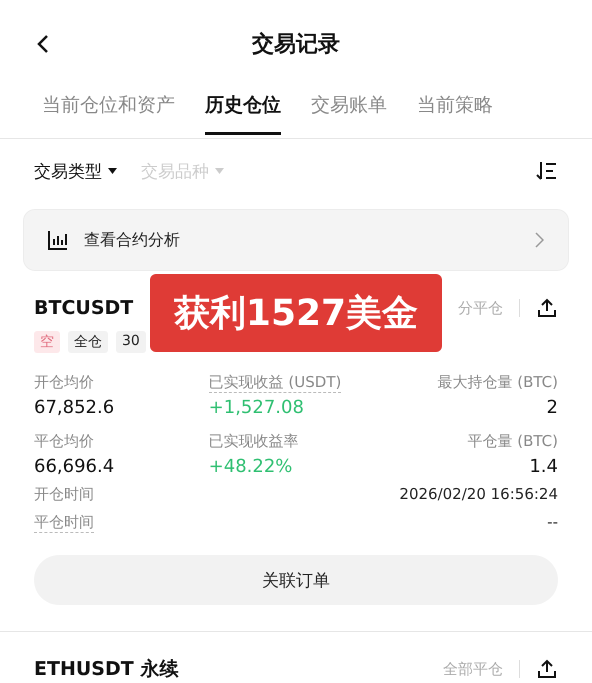 The image size is (592, 683). Describe the element at coordinates (88, 342) in the screenshot. I see `margin-mode-tag: 全仓` at that location.